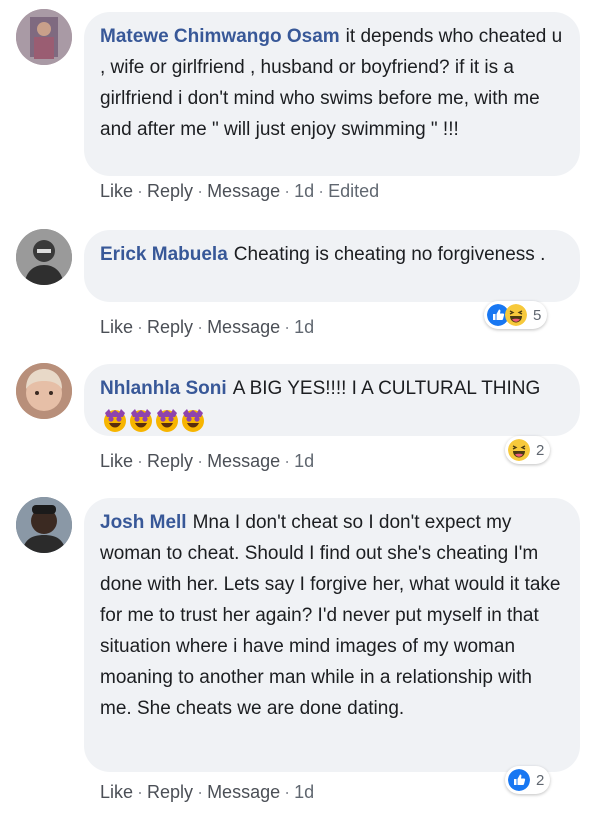 The image size is (600, 827). Describe the element at coordinates (163, 388) in the screenshot. I see `comment-author: Nhlanhla Soni` at that location.